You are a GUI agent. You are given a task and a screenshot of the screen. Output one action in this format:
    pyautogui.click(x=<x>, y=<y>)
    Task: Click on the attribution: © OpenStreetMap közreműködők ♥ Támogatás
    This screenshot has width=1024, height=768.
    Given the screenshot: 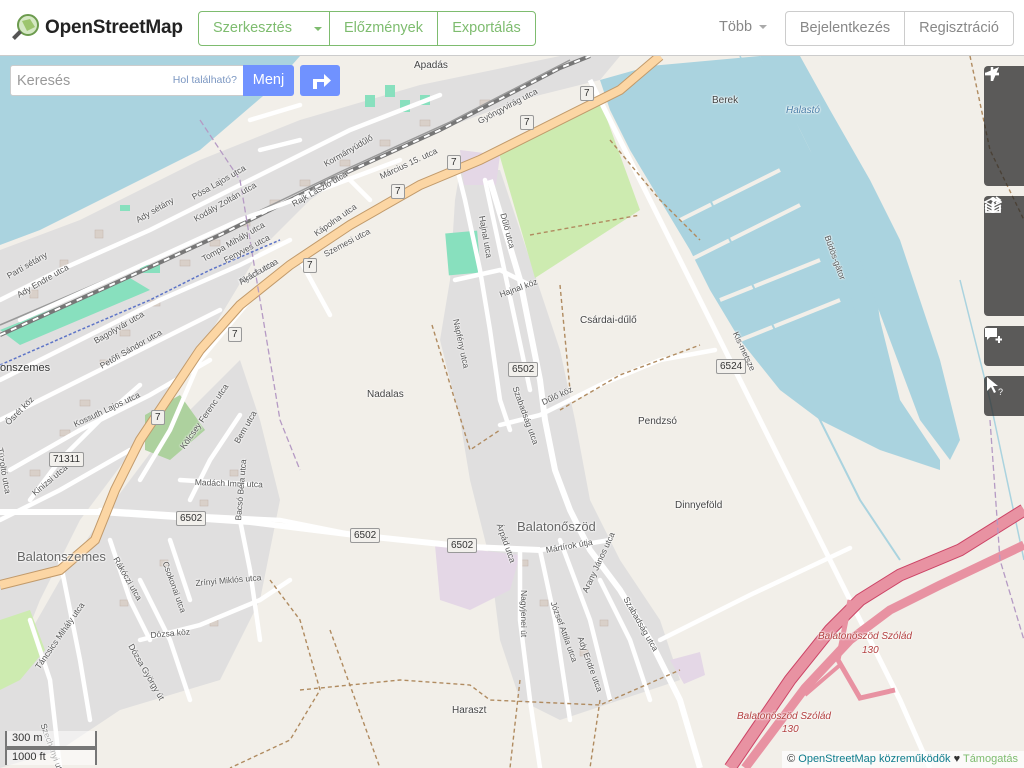 What is the action you would take?
    pyautogui.click(x=903, y=759)
    